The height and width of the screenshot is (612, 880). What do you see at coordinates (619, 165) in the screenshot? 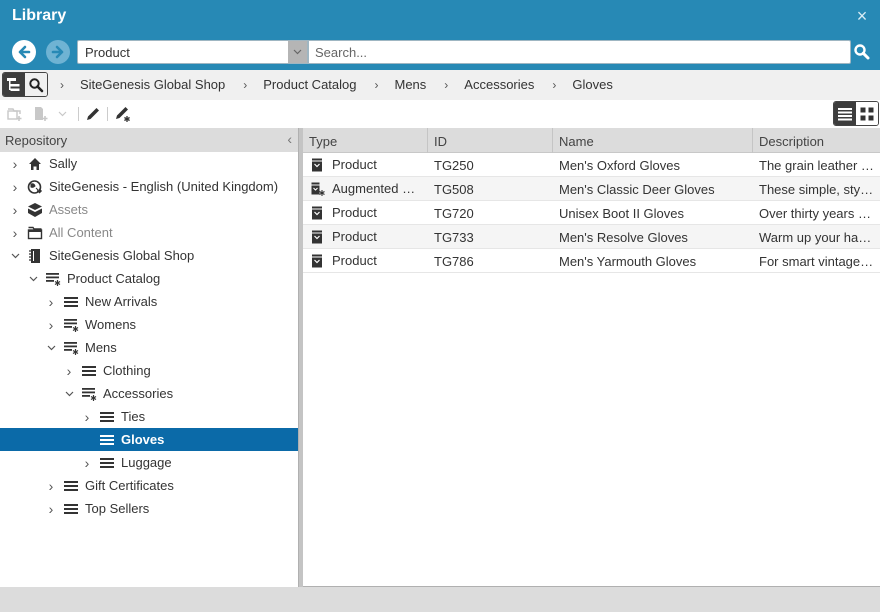
I see `cell-name: Men's Oxford Gloves` at bounding box center [619, 165].